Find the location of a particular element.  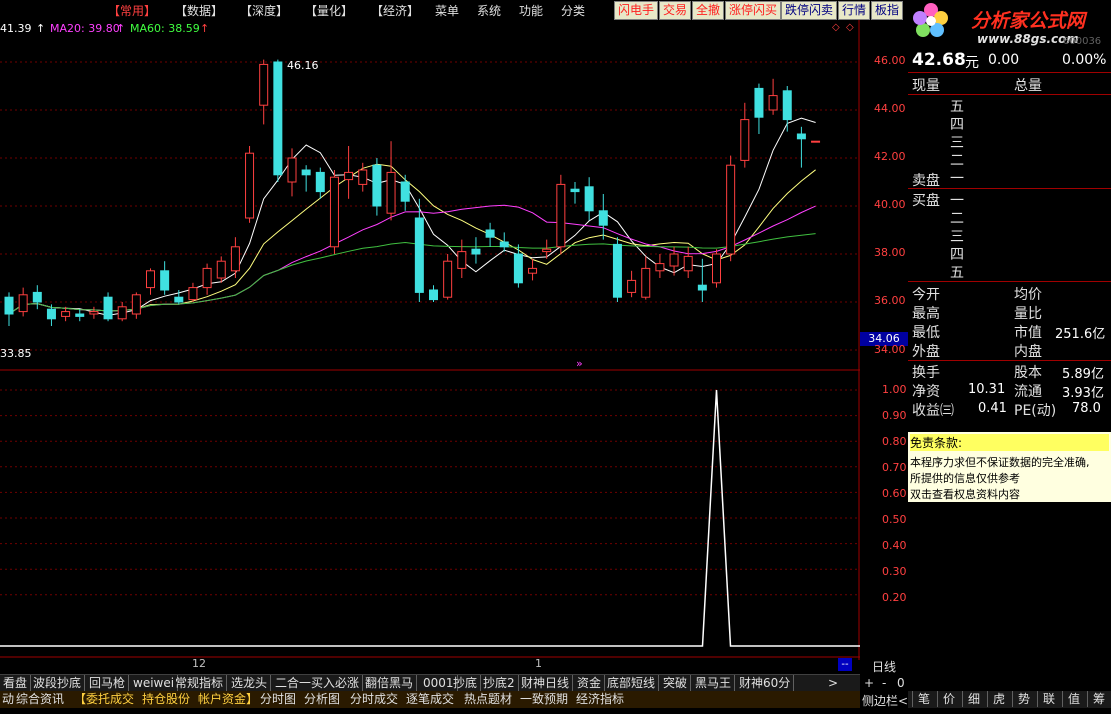

function-tab-4: 帐户资金】 is located at coordinates (228, 699).